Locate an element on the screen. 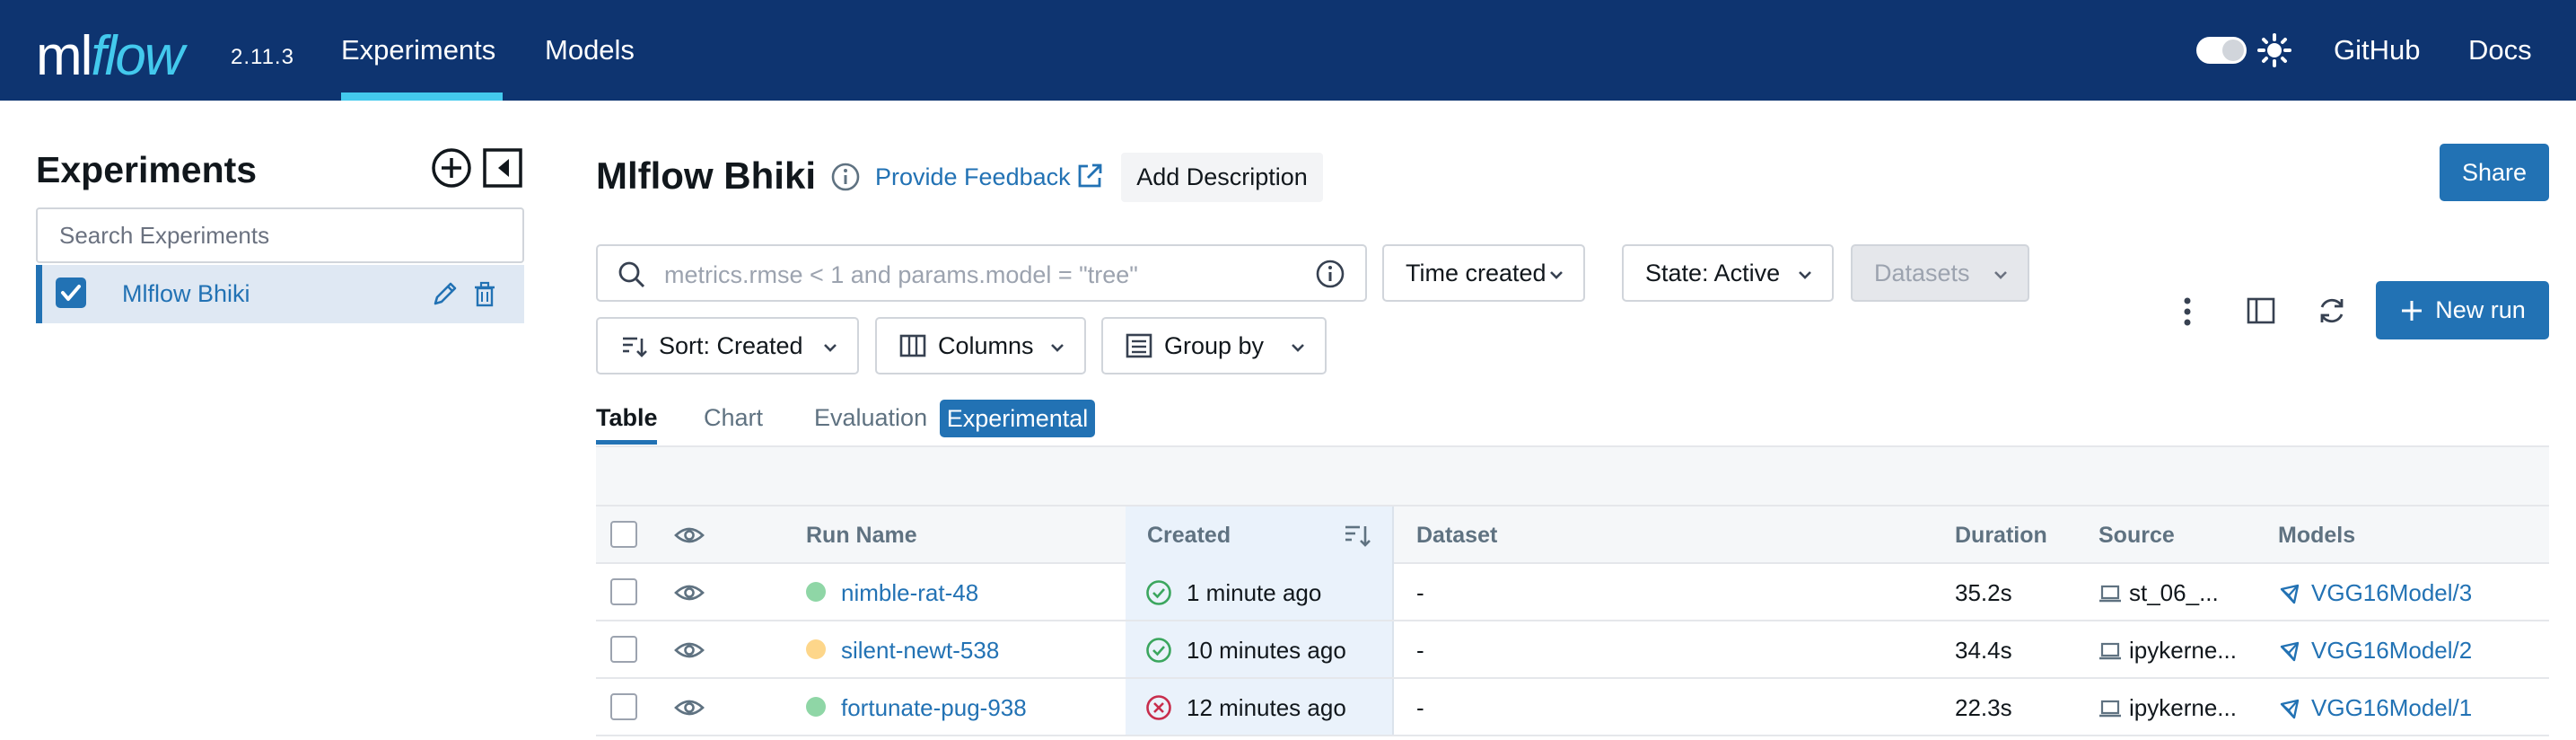 Image resolution: width=2576 pixels, height=740 pixels. provide-feedback-link: Provide Feedback is located at coordinates (973, 177).